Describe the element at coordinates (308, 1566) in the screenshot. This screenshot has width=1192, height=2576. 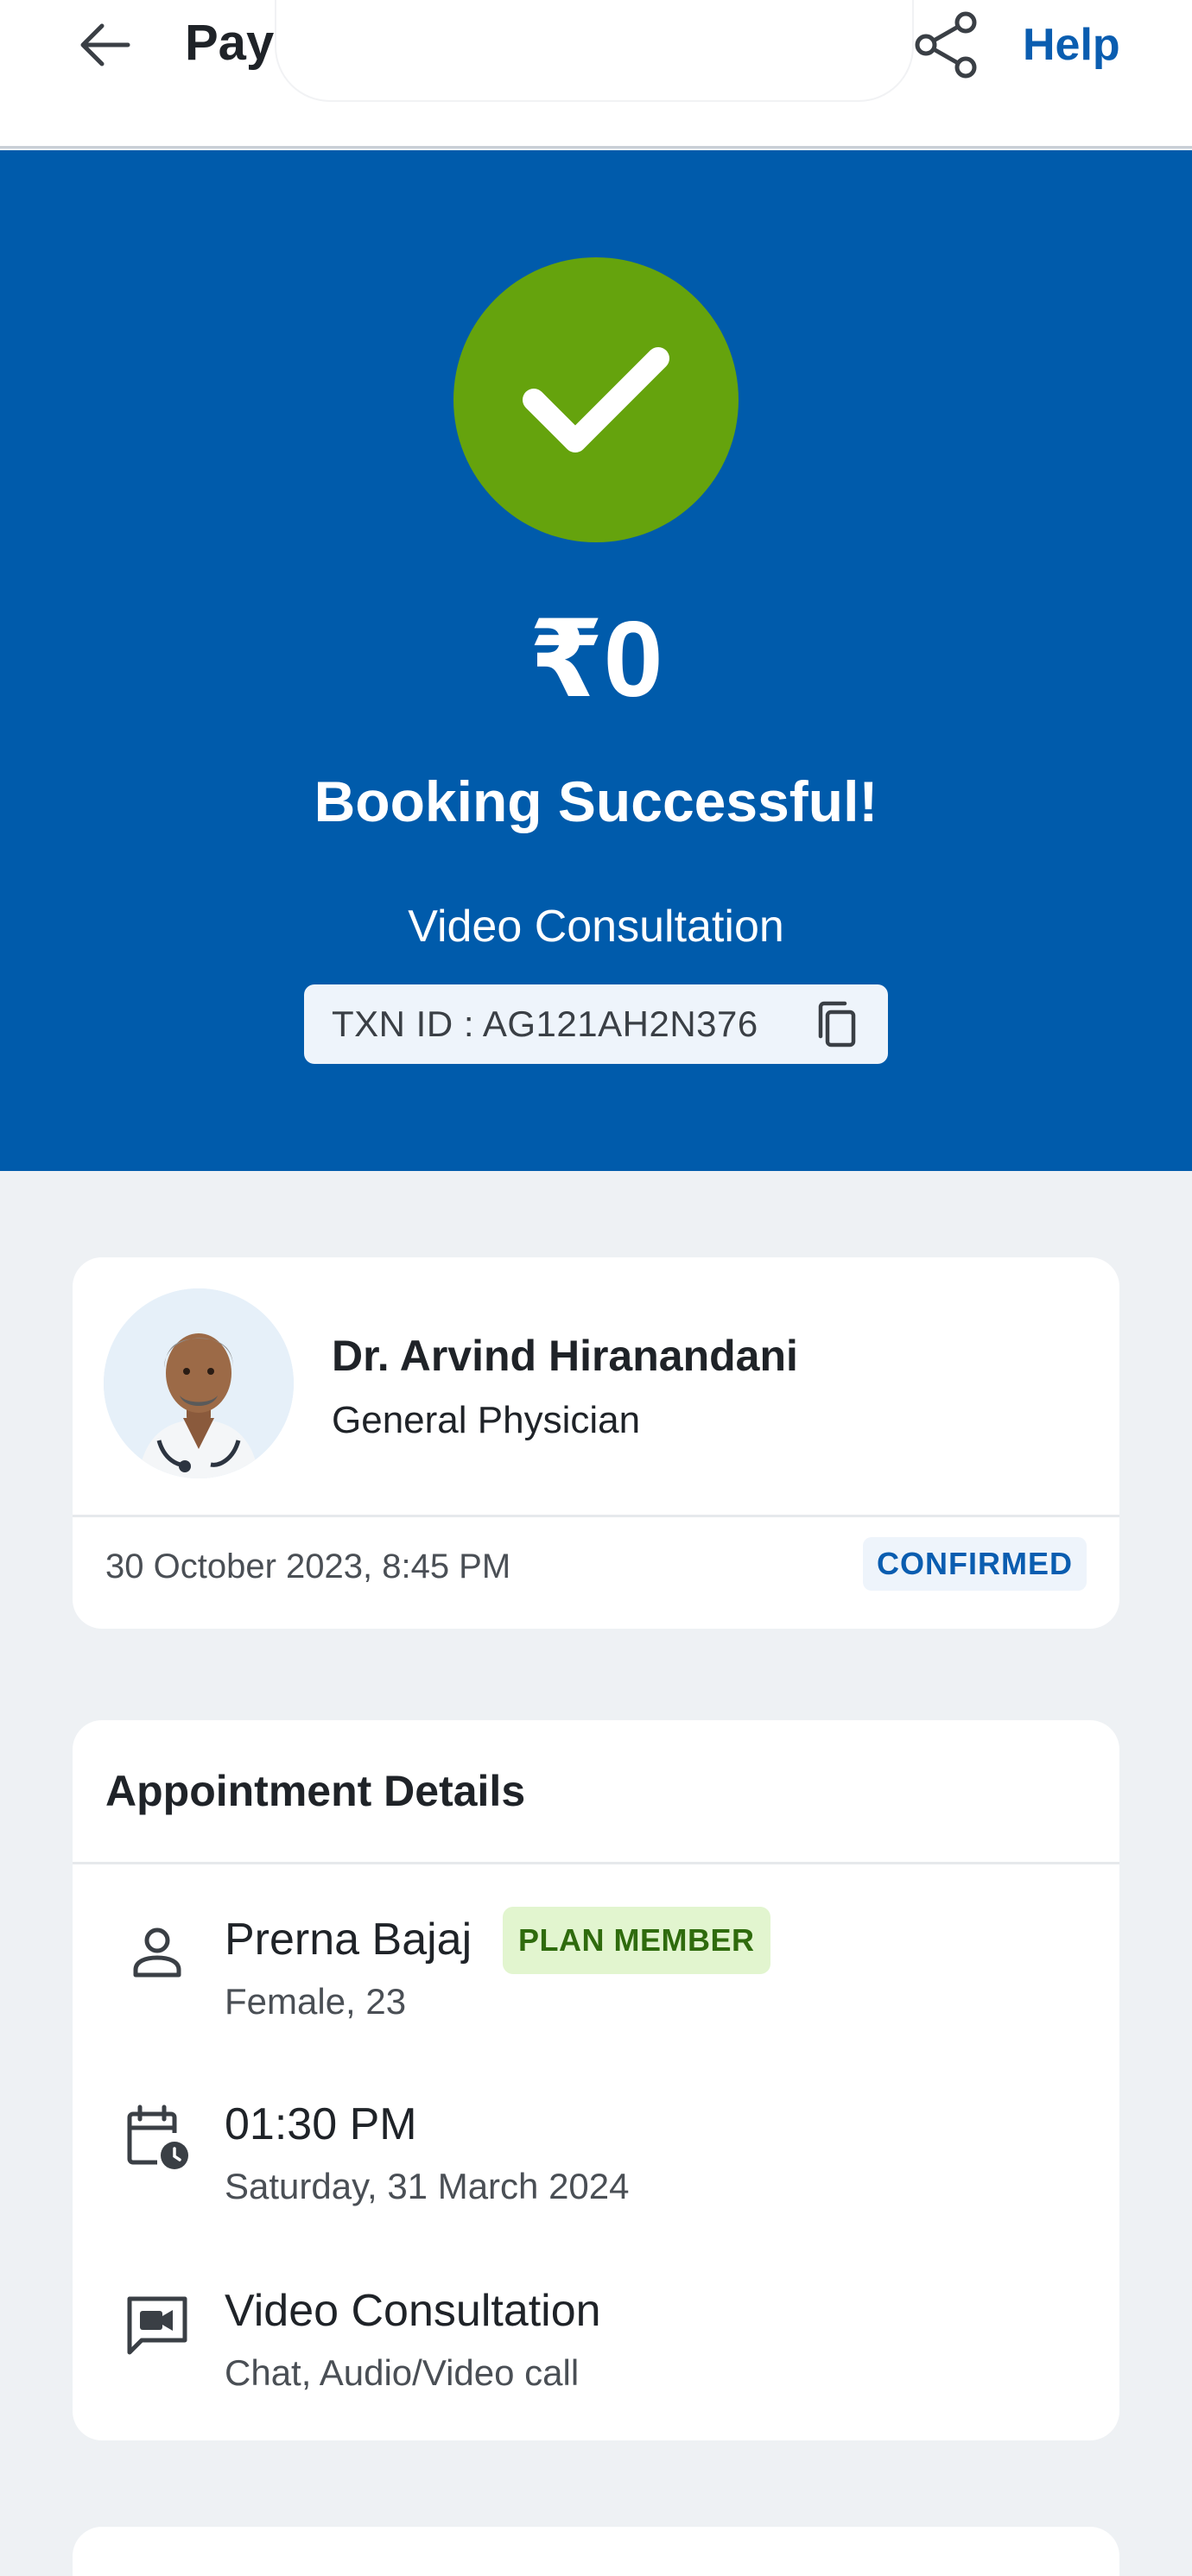
I see `booking-datetime: 30 October 2023, 8:45 PM` at that location.